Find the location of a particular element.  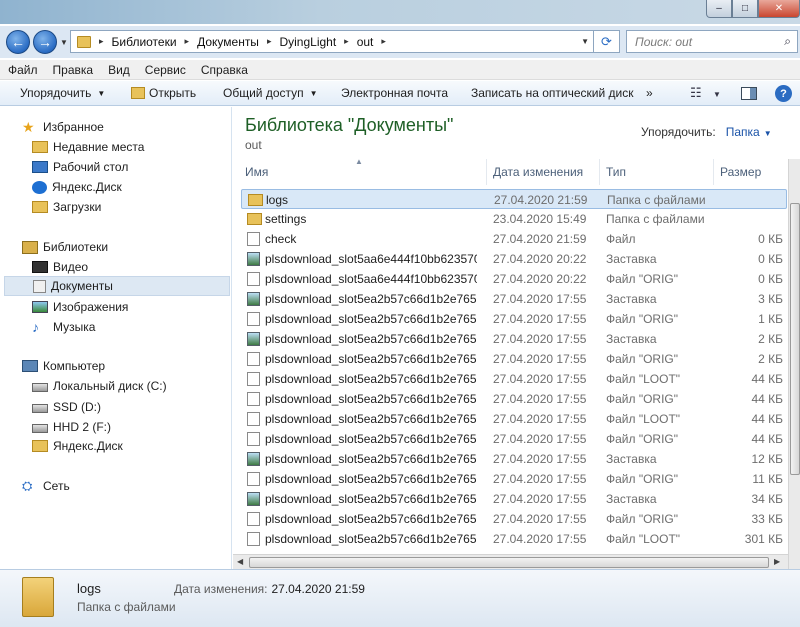

more-commands-button: » is located at coordinates (649, 93).